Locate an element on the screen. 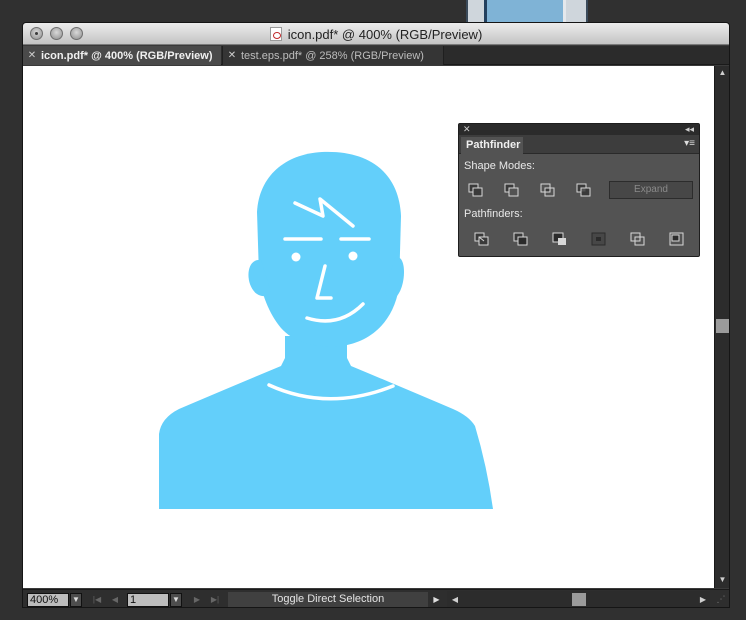 This screenshot has width=746, height=620. right-eye is located at coordinates (353, 256).